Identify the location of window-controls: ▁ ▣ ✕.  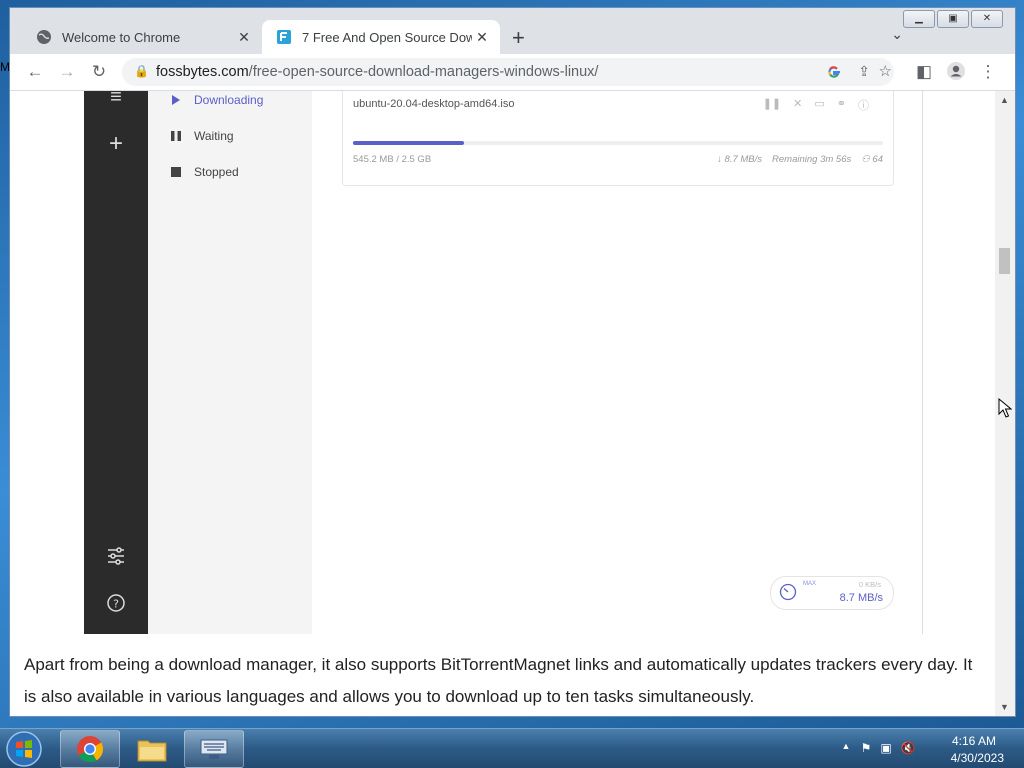
(952, 19).